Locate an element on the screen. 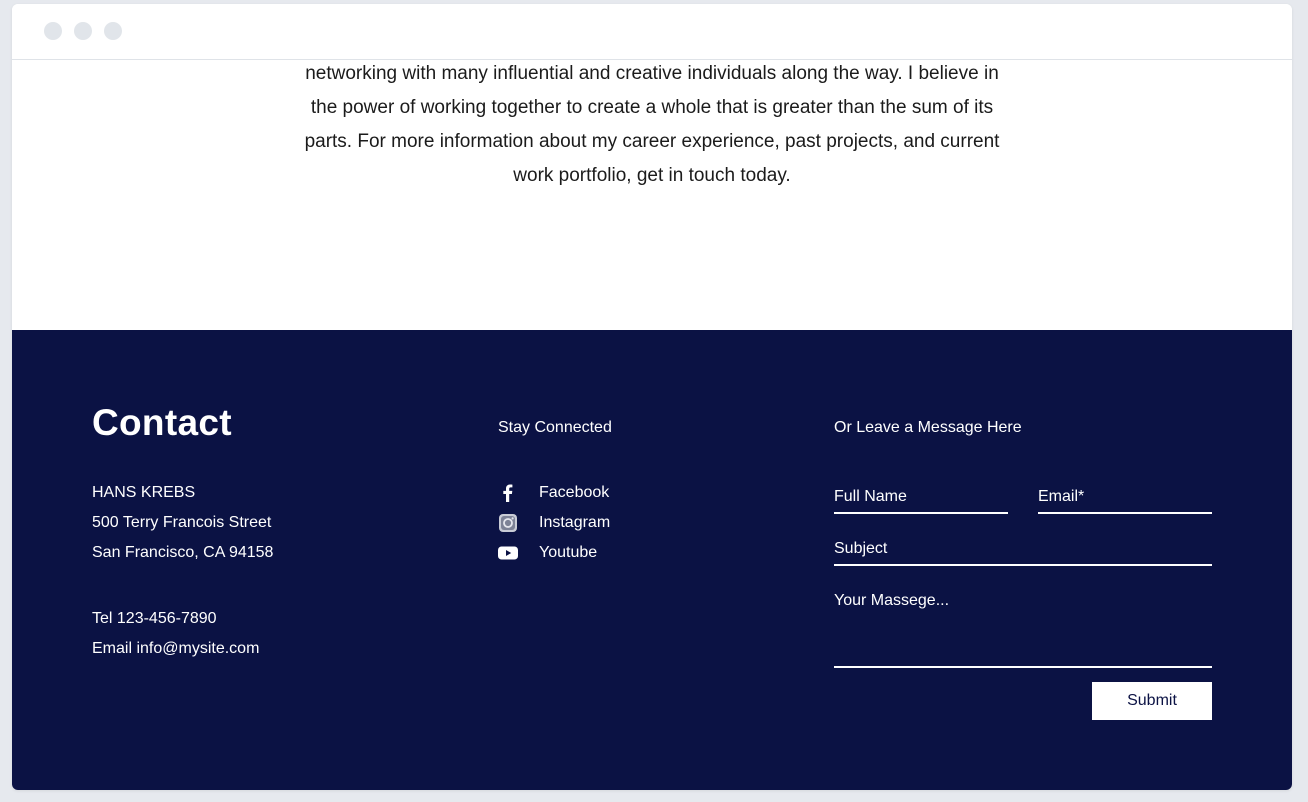 This screenshot has height=802, width=1308. contact-details: Tel 123-456-7890 Email info@mysite.com is located at coordinates (175, 634).